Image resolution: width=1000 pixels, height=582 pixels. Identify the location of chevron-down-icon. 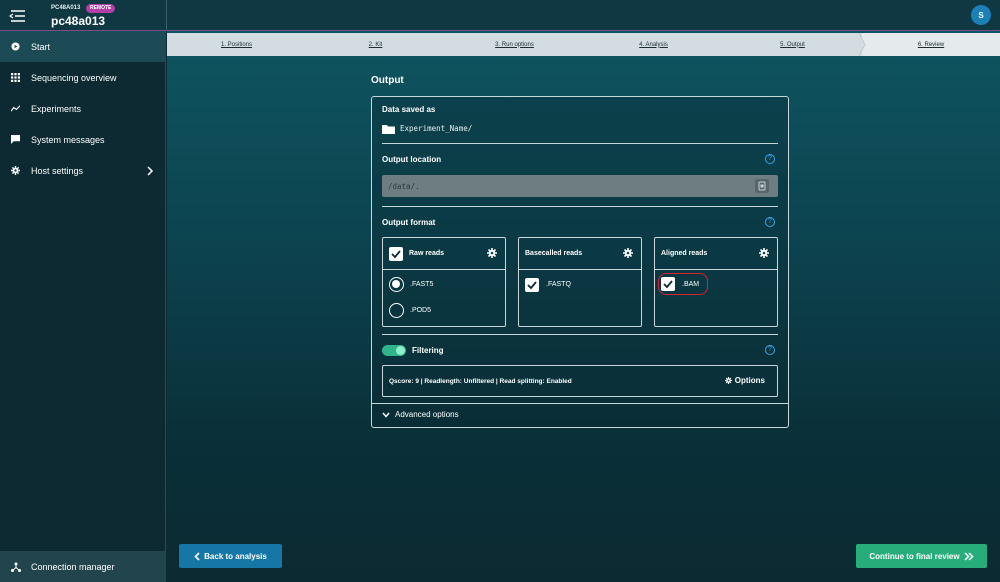
(386, 415).